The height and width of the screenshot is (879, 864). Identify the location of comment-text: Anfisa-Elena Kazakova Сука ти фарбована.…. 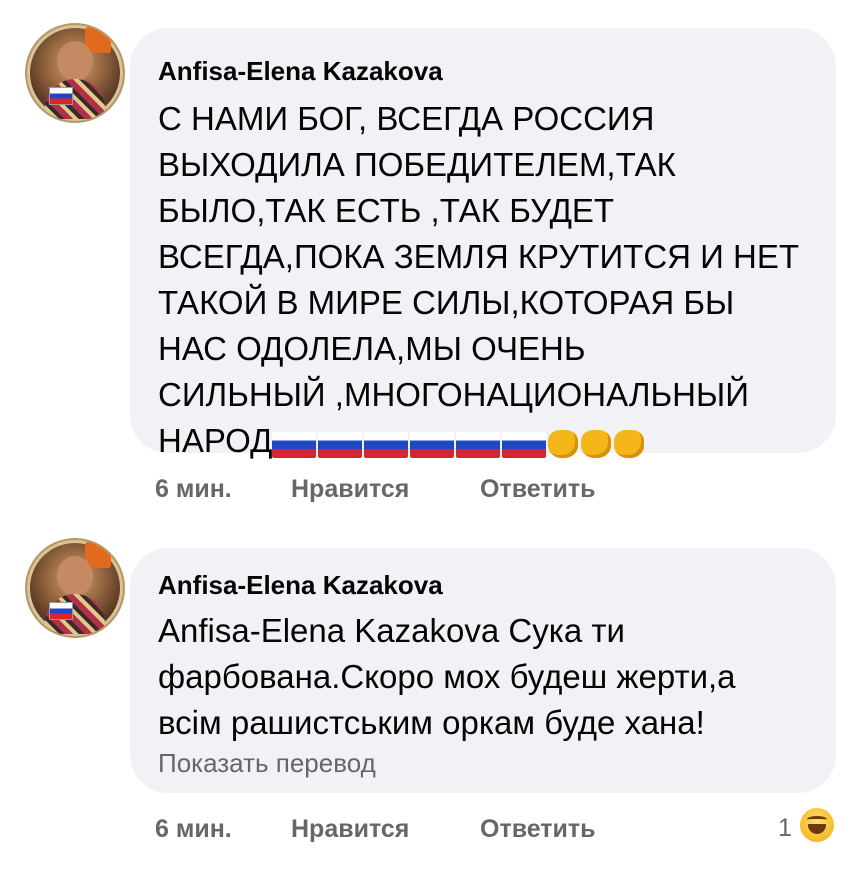
(447, 676).